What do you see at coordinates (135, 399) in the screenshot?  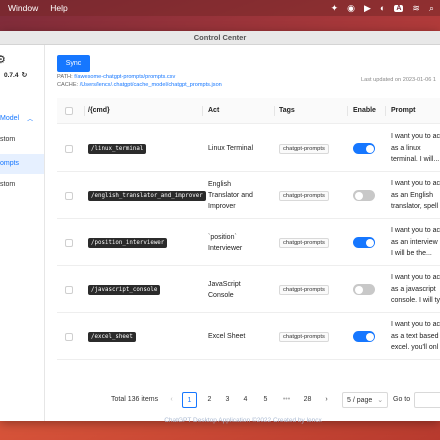 I see `pagination-total: Total 136 items` at bounding box center [135, 399].